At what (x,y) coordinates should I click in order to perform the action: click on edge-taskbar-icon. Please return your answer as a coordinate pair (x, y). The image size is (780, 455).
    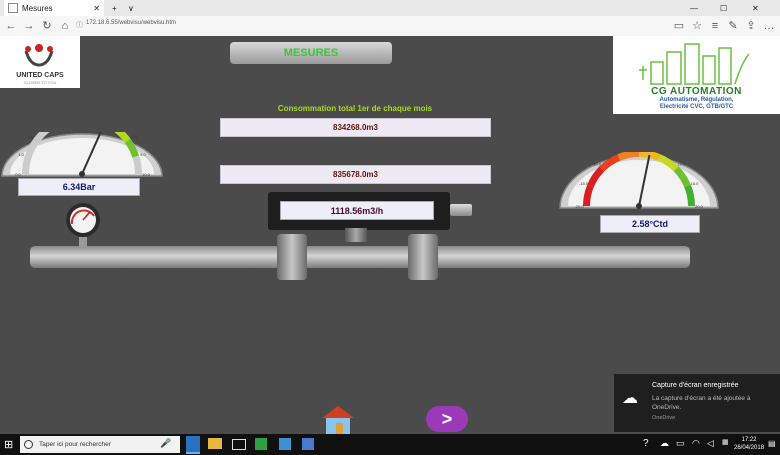
    Looking at the image, I should click on (193, 445).